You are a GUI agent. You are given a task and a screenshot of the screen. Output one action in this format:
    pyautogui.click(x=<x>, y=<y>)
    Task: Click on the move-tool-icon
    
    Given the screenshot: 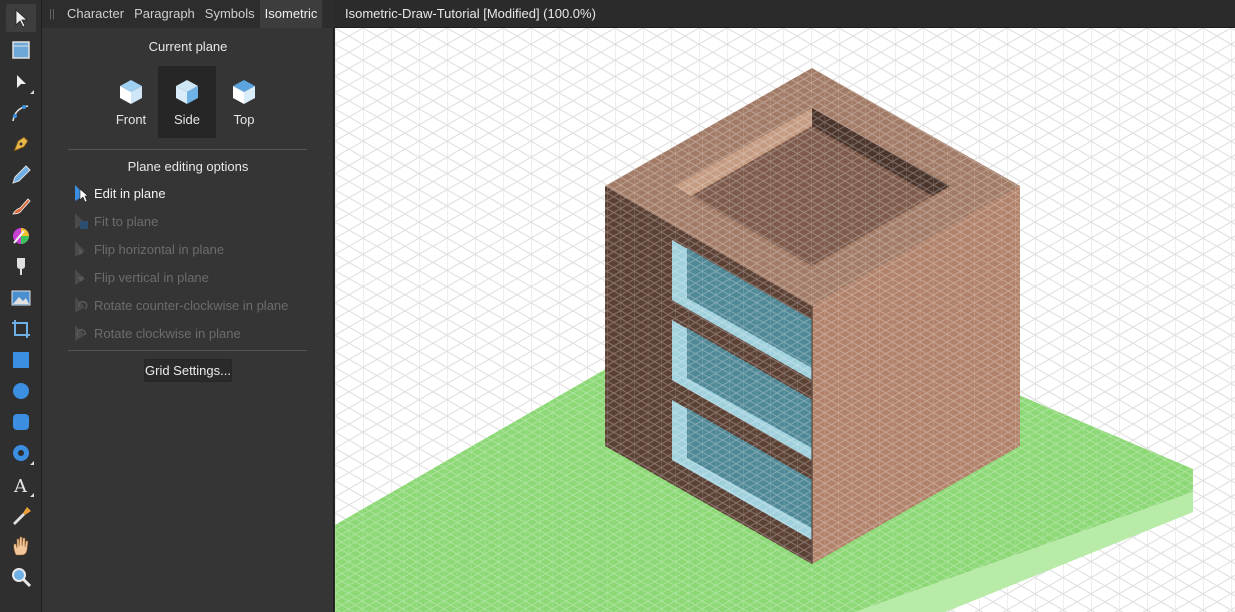 What is the action you would take?
    pyautogui.click(x=21, y=18)
    